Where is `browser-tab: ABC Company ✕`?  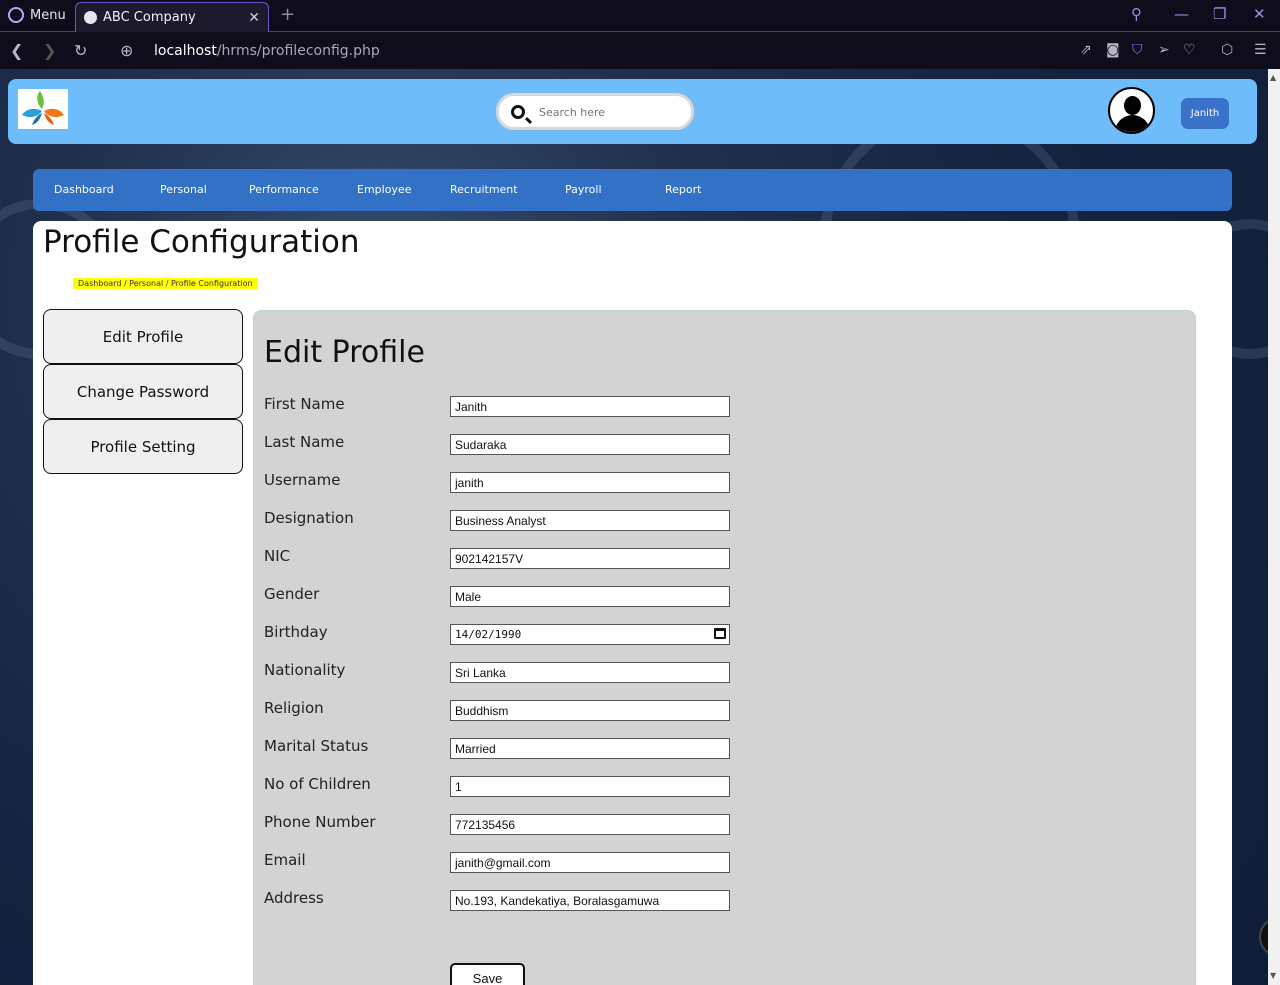
browser-tab: ABC Company ✕ is located at coordinates (172, 17).